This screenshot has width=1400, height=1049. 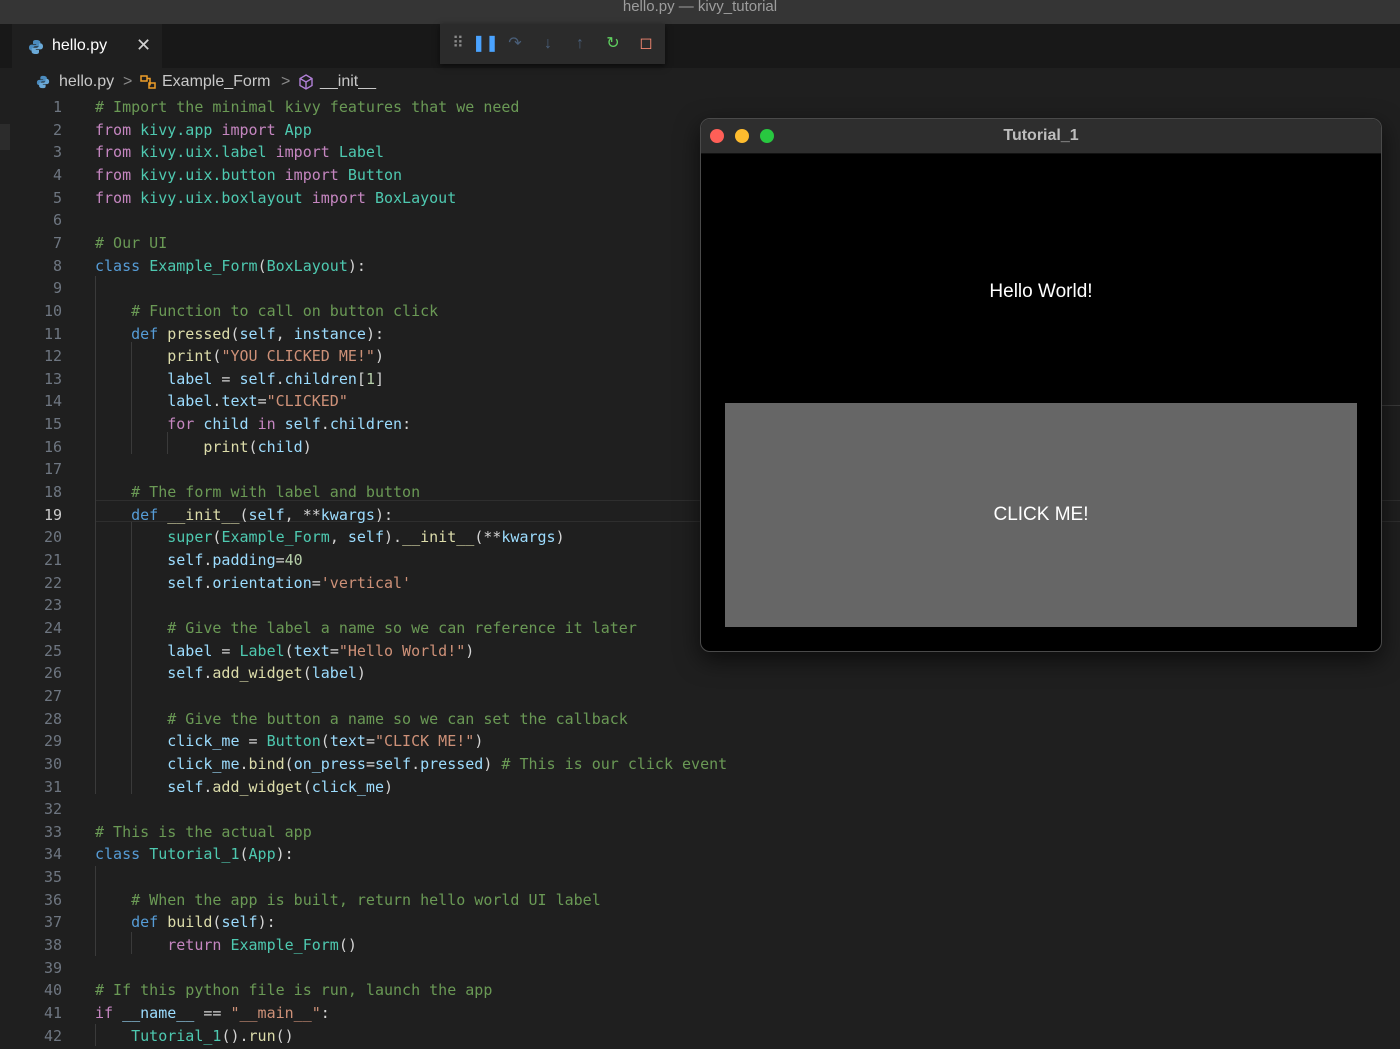 What do you see at coordinates (548, 44) in the screenshot?
I see `step-into-icon: ↓` at bounding box center [548, 44].